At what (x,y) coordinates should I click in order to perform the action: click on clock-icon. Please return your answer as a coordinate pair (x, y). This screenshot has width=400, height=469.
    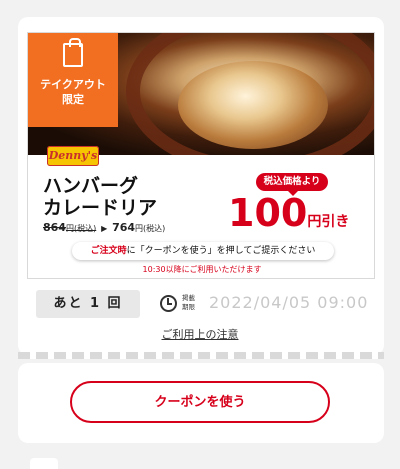
    Looking at the image, I should click on (168, 303).